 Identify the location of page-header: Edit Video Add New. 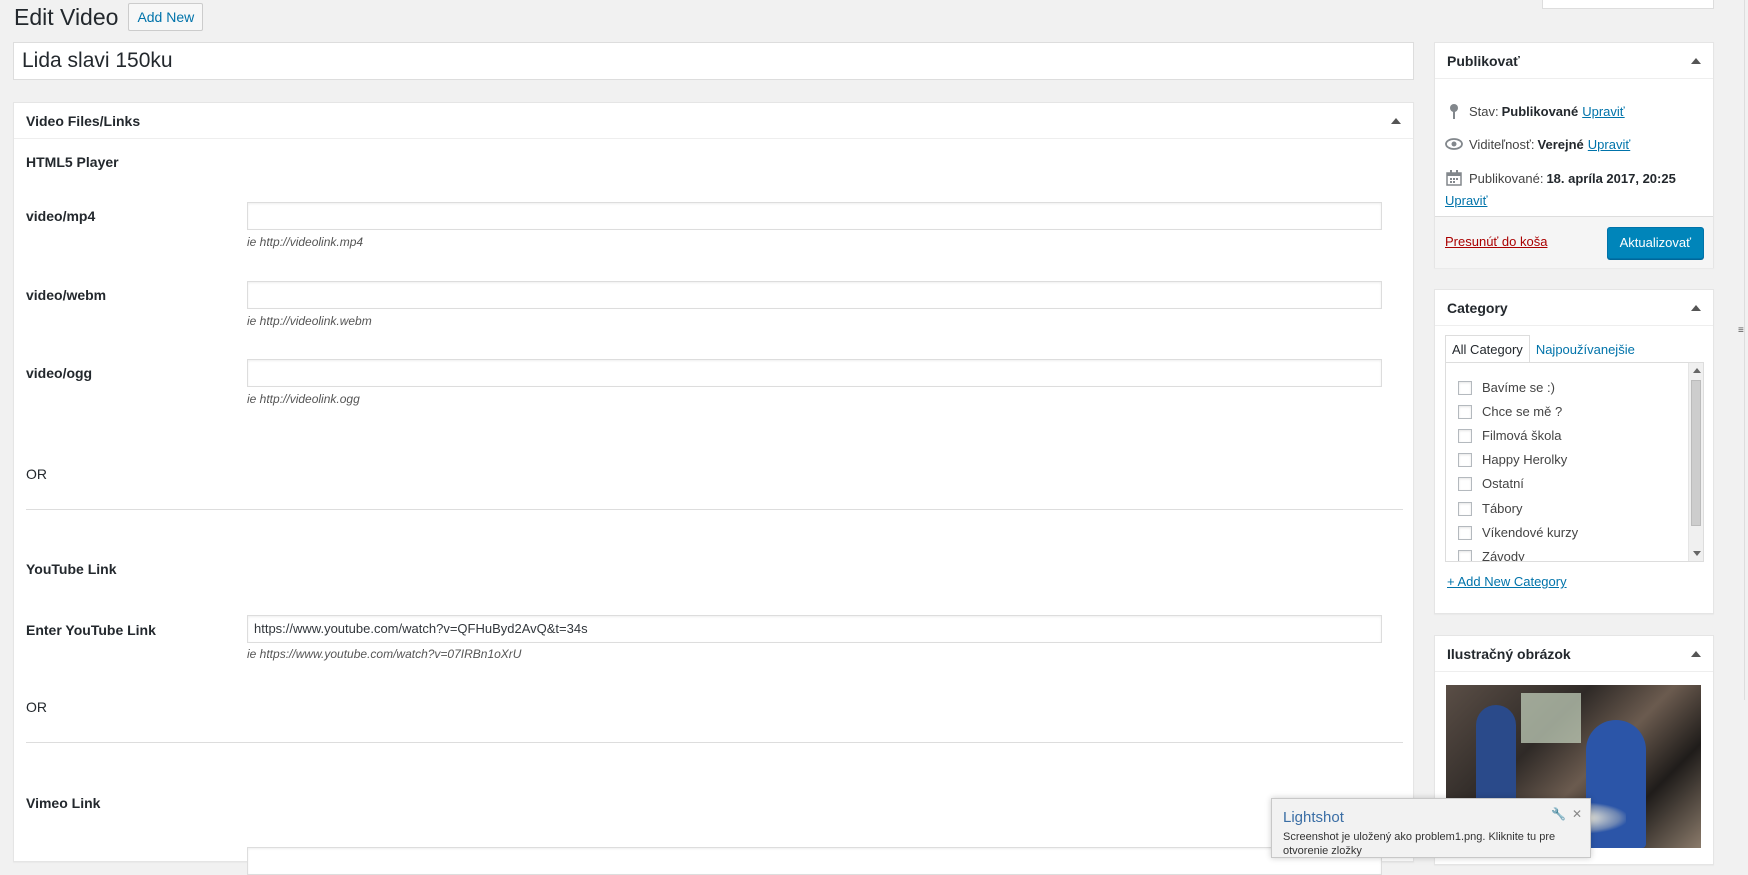
(109, 17).